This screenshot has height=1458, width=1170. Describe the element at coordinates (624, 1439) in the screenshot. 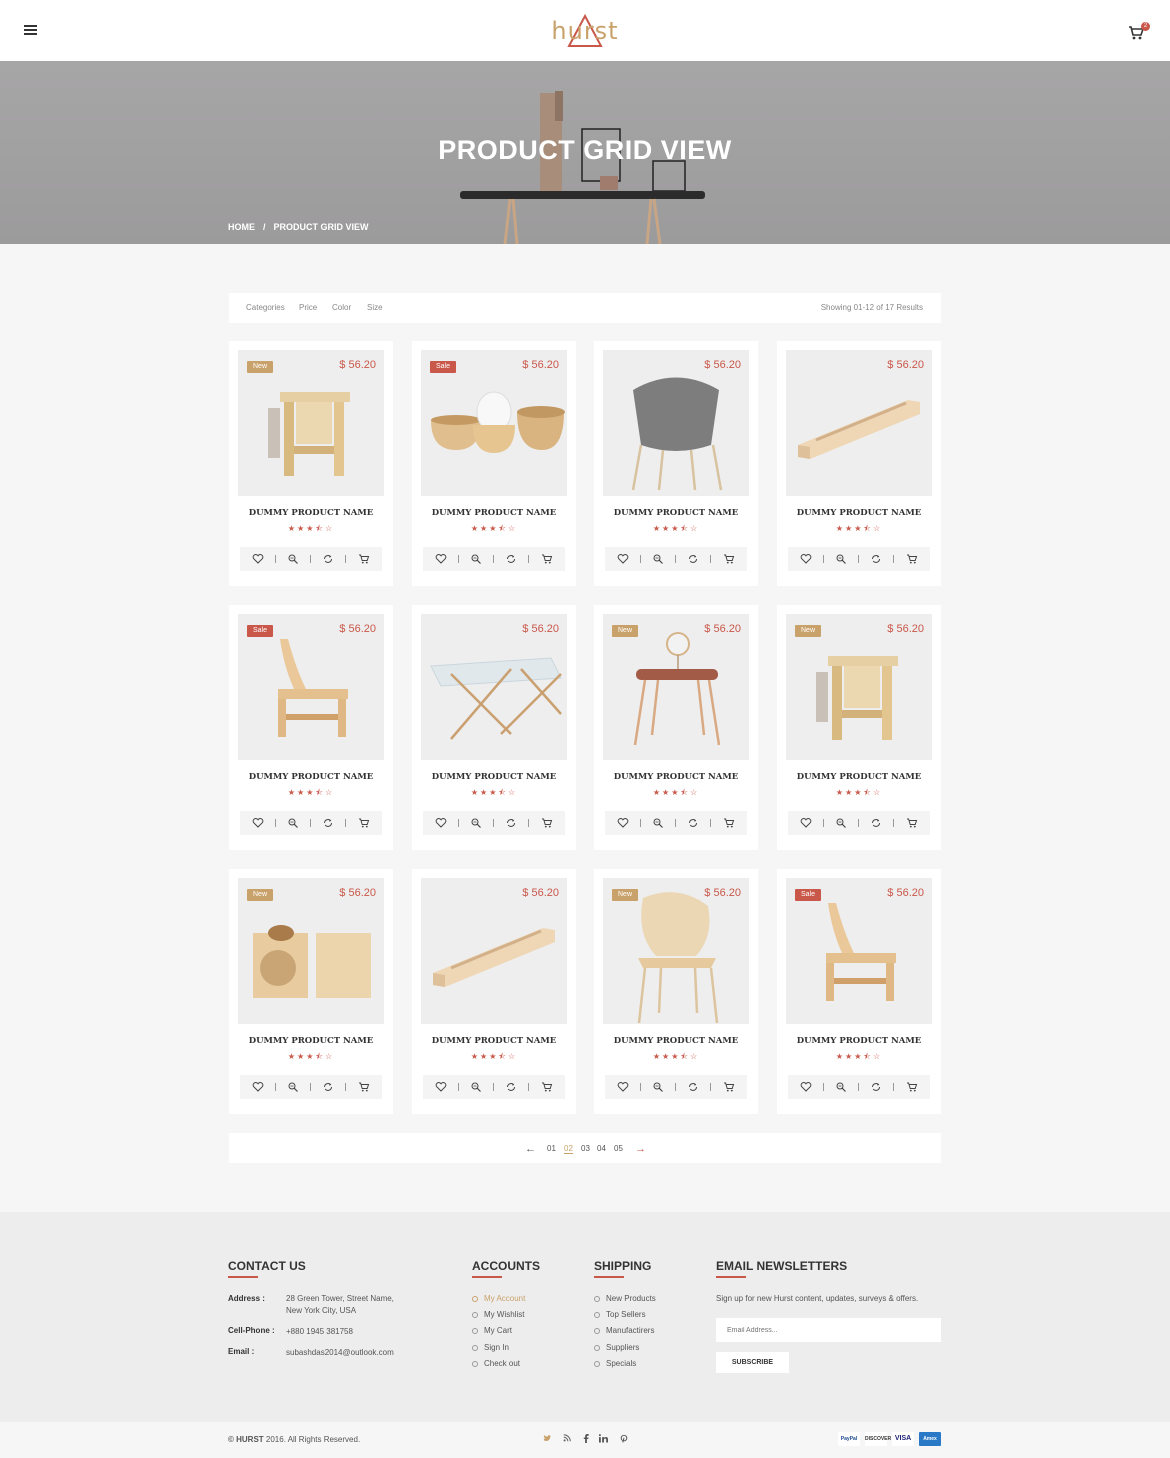

I see `pinterest-icon` at that location.